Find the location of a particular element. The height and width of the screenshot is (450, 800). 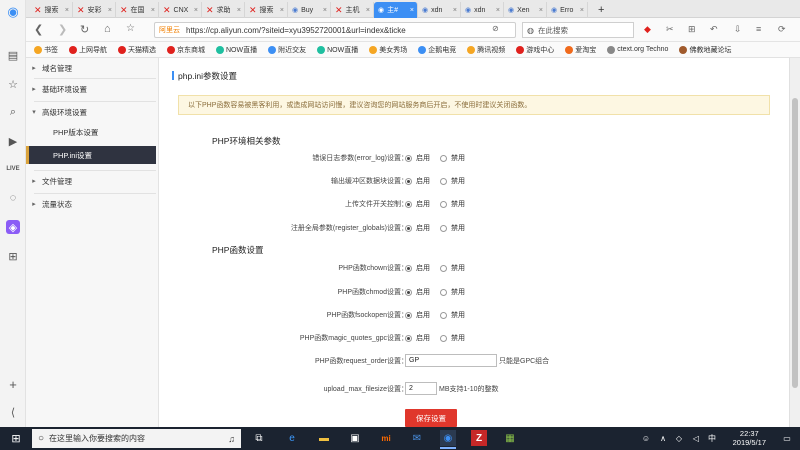

collapse-sidebar-icon: ⟨ is located at coordinates (13, 412).